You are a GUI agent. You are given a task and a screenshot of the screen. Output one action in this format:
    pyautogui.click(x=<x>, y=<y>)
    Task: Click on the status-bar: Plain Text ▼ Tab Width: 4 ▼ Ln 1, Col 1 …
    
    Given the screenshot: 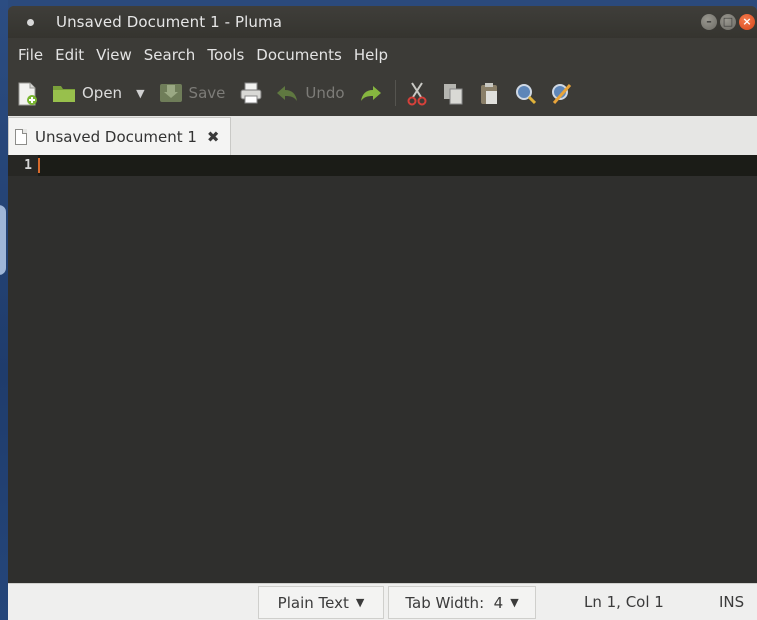 What is the action you would take?
    pyautogui.click(x=382, y=601)
    